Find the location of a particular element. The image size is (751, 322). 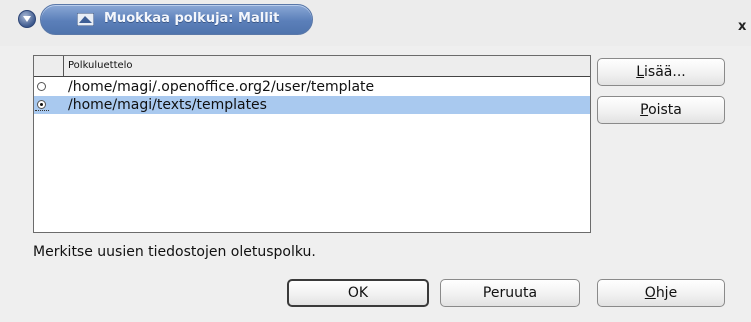

title-pill: Muokkaa polkuja: Mallit is located at coordinates (176, 19).